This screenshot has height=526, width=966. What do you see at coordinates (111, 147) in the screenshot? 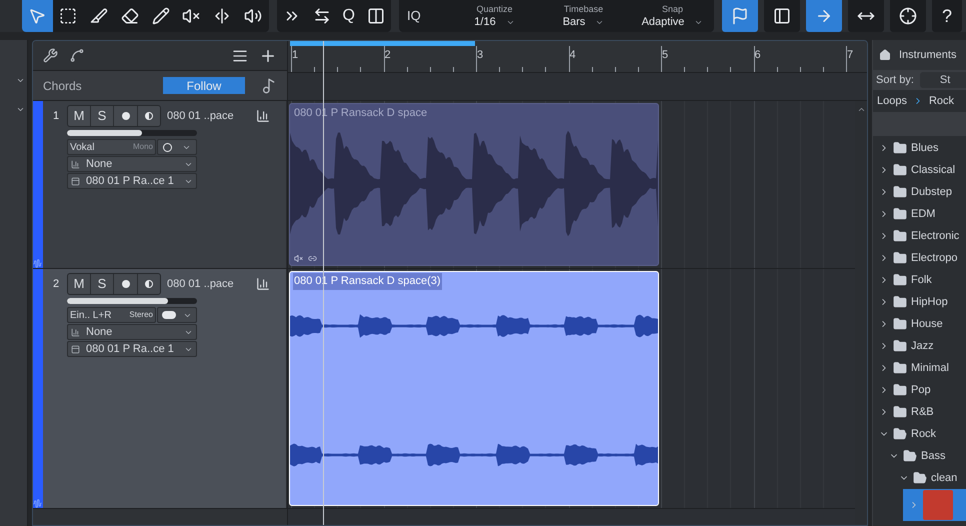
I see `input-selector: Vokal Mono` at bounding box center [111, 147].